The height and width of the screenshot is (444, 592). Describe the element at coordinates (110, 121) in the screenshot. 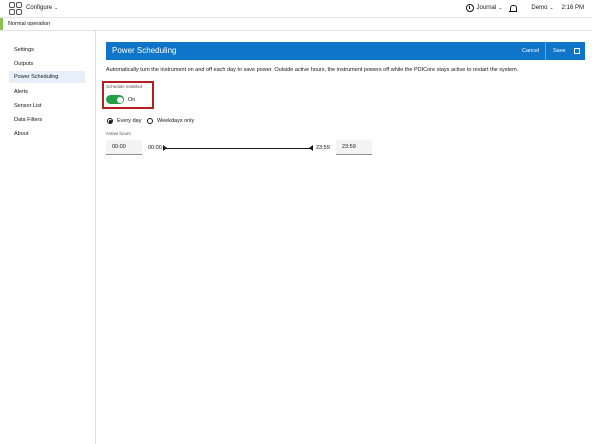

I see `radio-selected-icon` at that location.